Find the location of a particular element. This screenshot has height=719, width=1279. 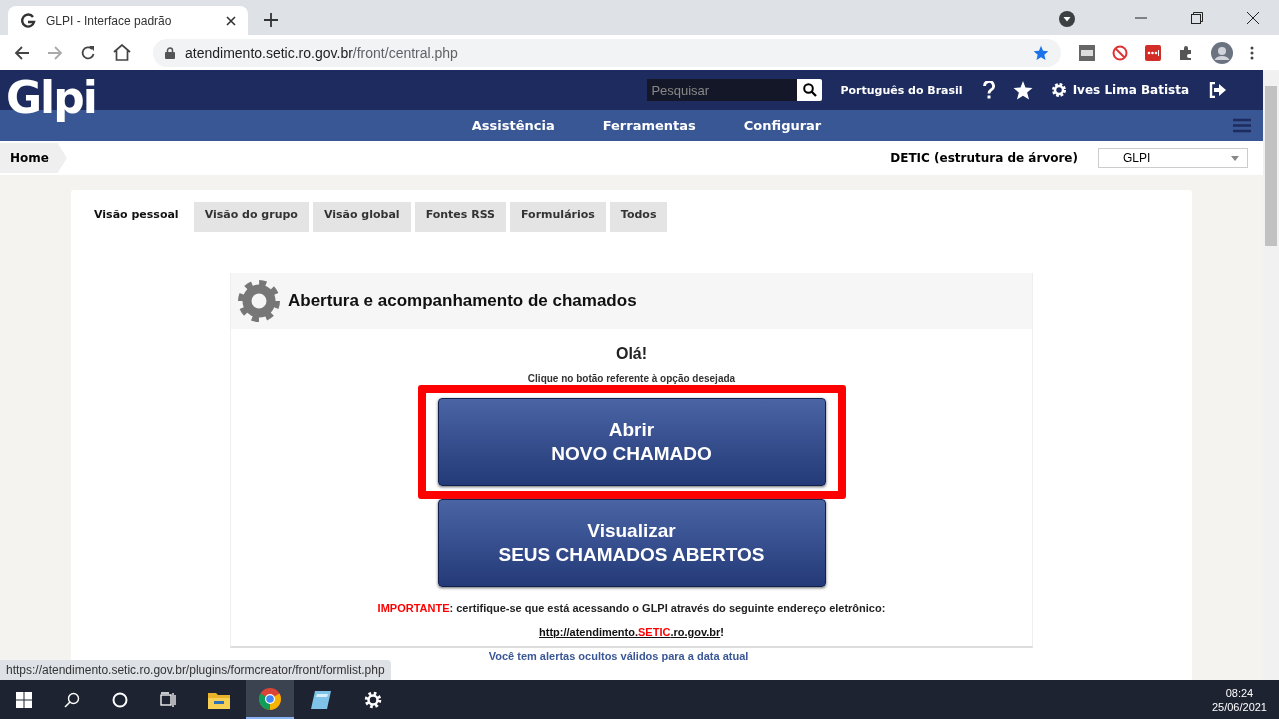

browser-tab: GLPI - Interface padrão is located at coordinates (128, 20).